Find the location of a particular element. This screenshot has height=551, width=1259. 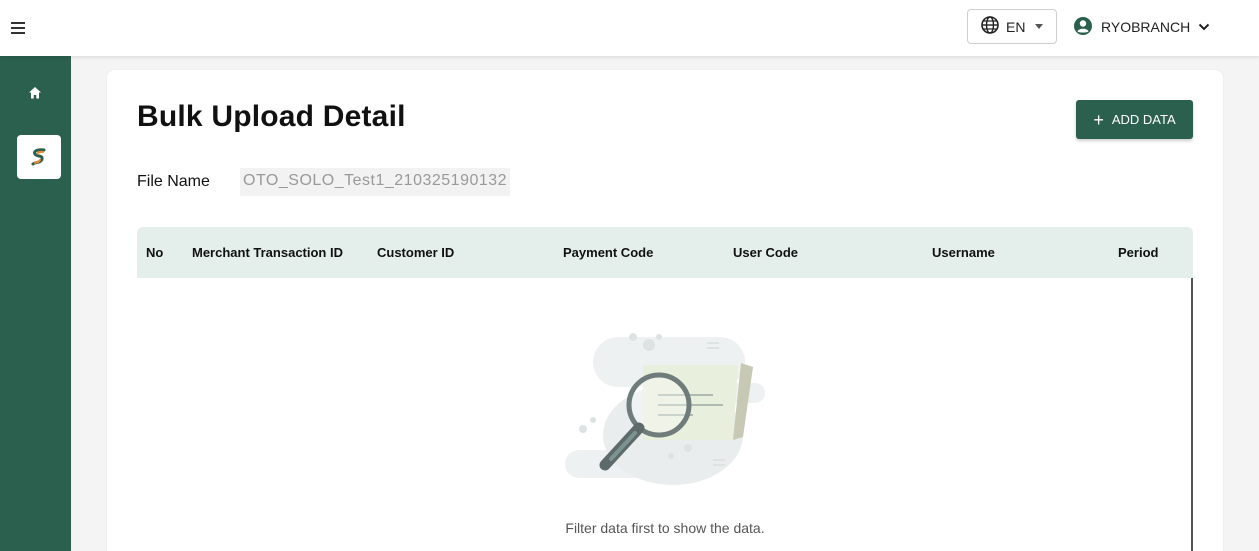

table-right-border is located at coordinates (1192, 414).